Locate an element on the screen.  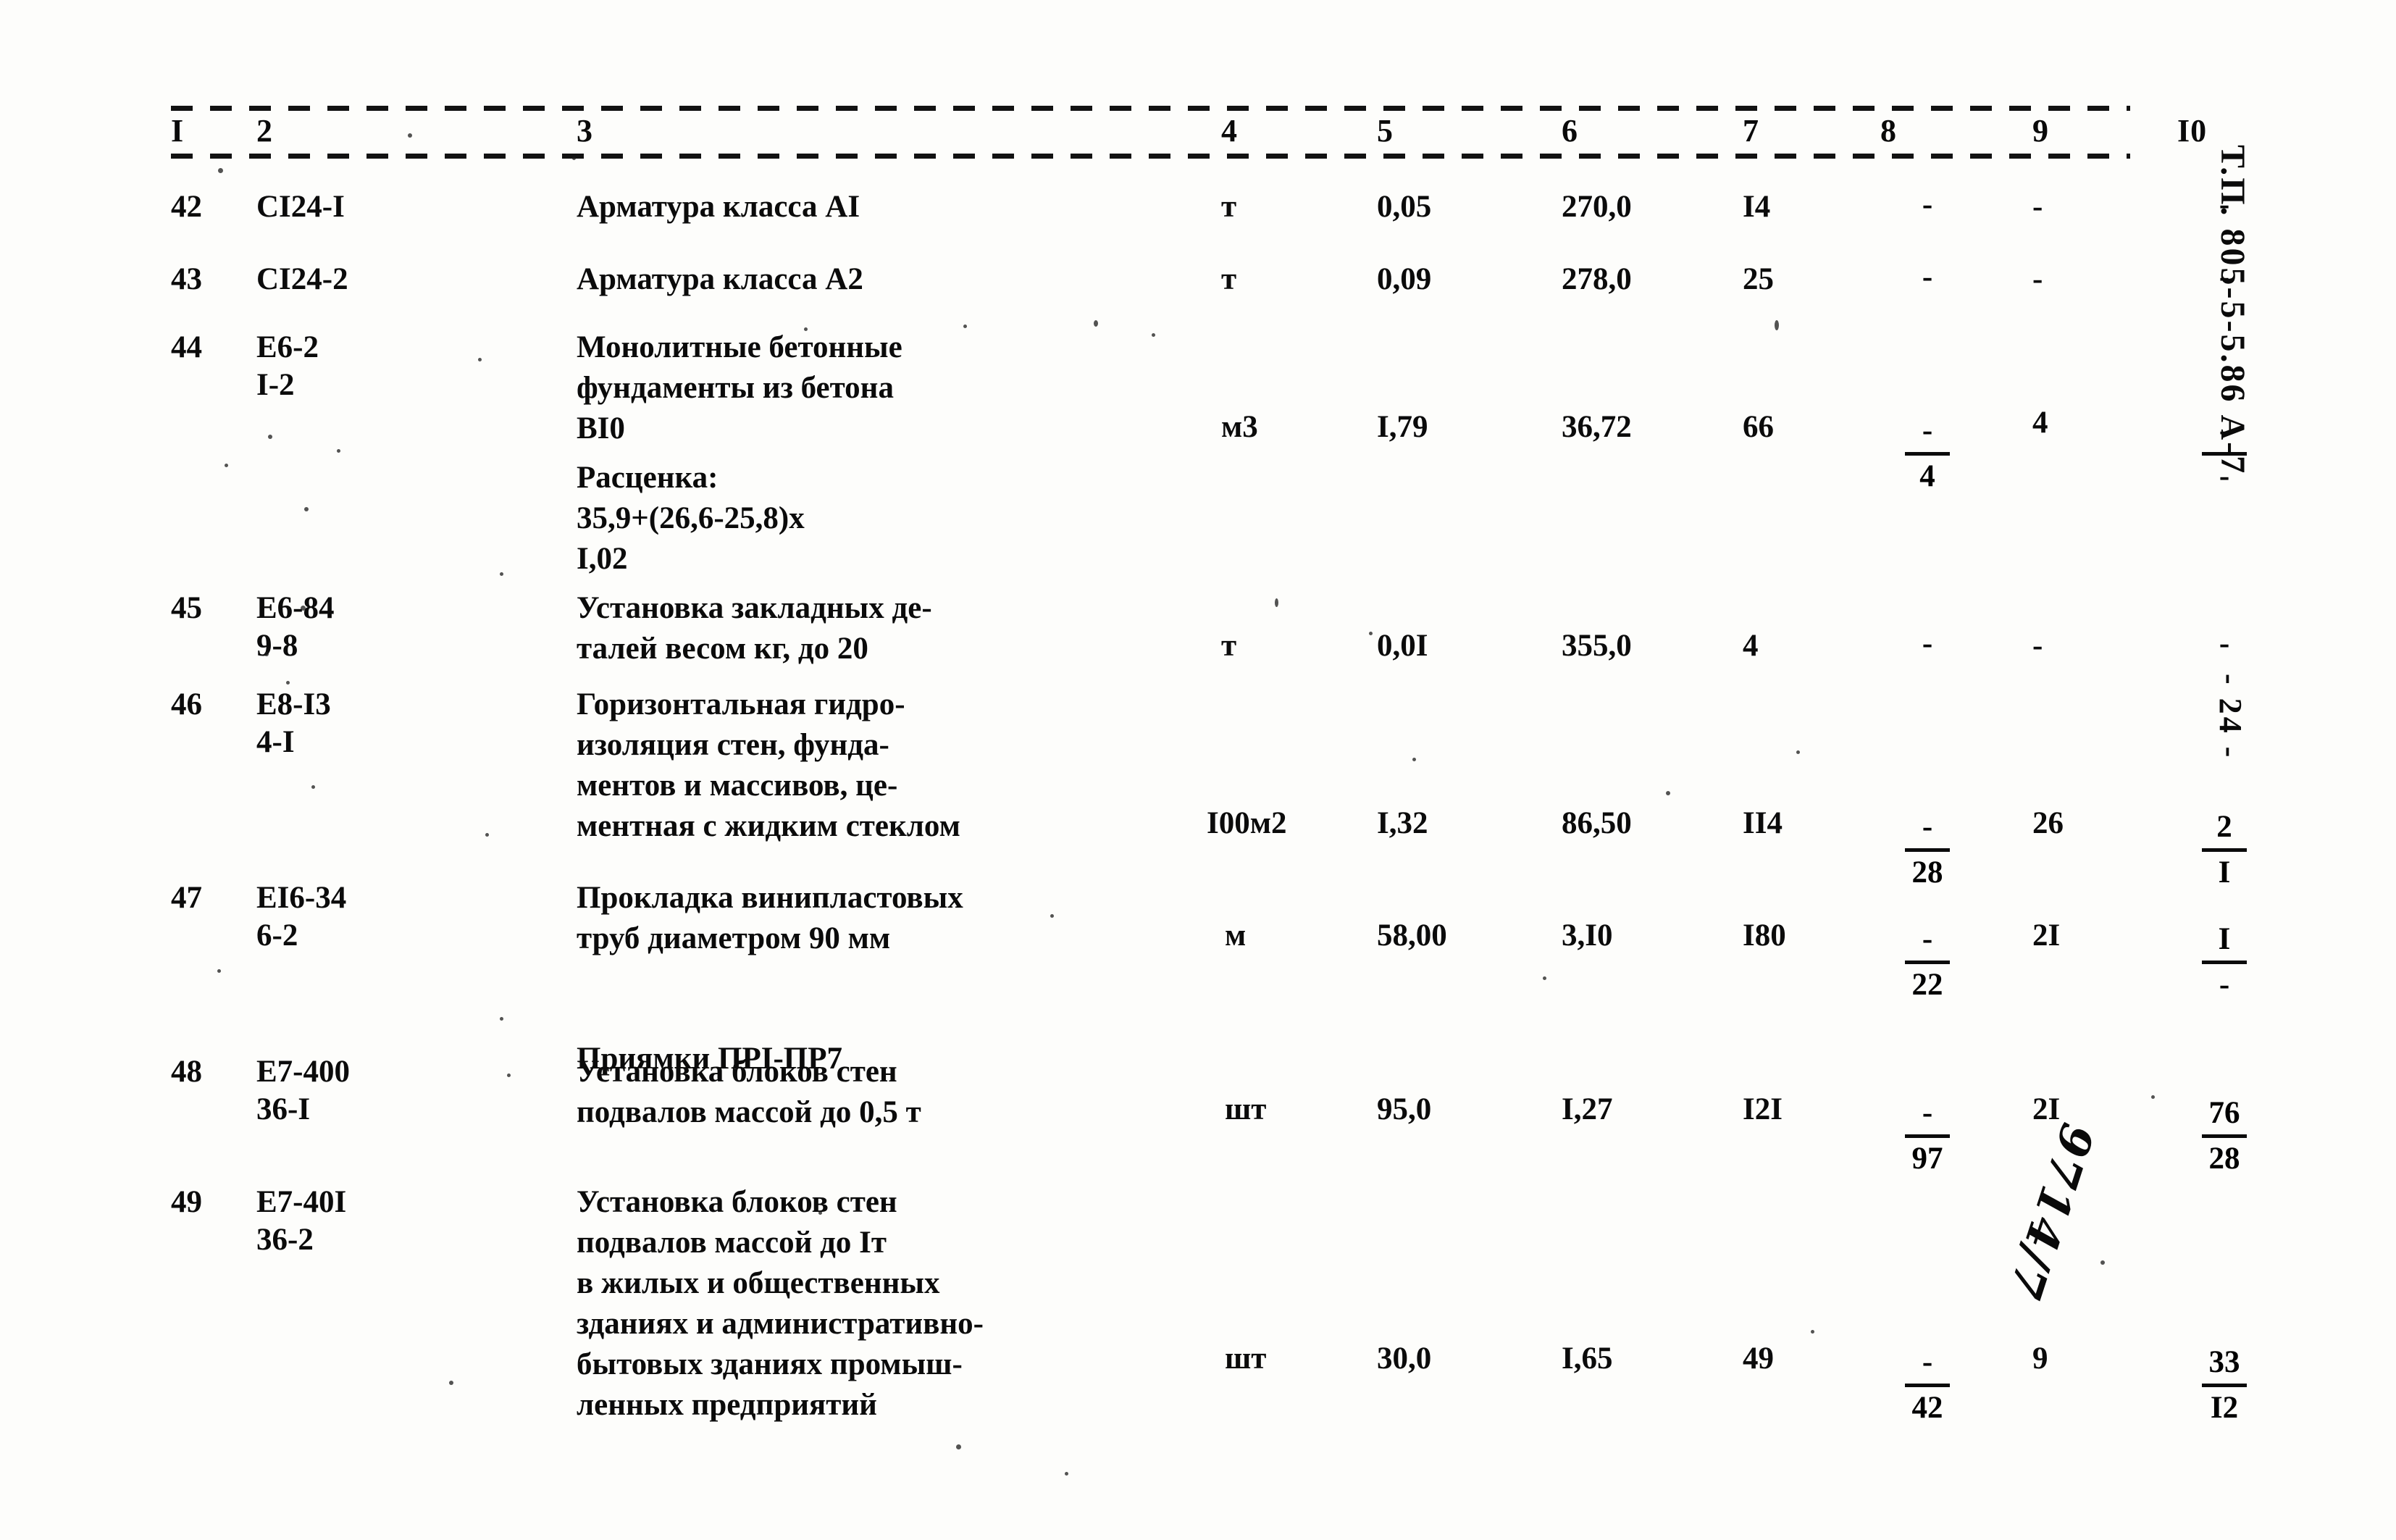
row-price: 278,0 is located at coordinates (1597, 279).